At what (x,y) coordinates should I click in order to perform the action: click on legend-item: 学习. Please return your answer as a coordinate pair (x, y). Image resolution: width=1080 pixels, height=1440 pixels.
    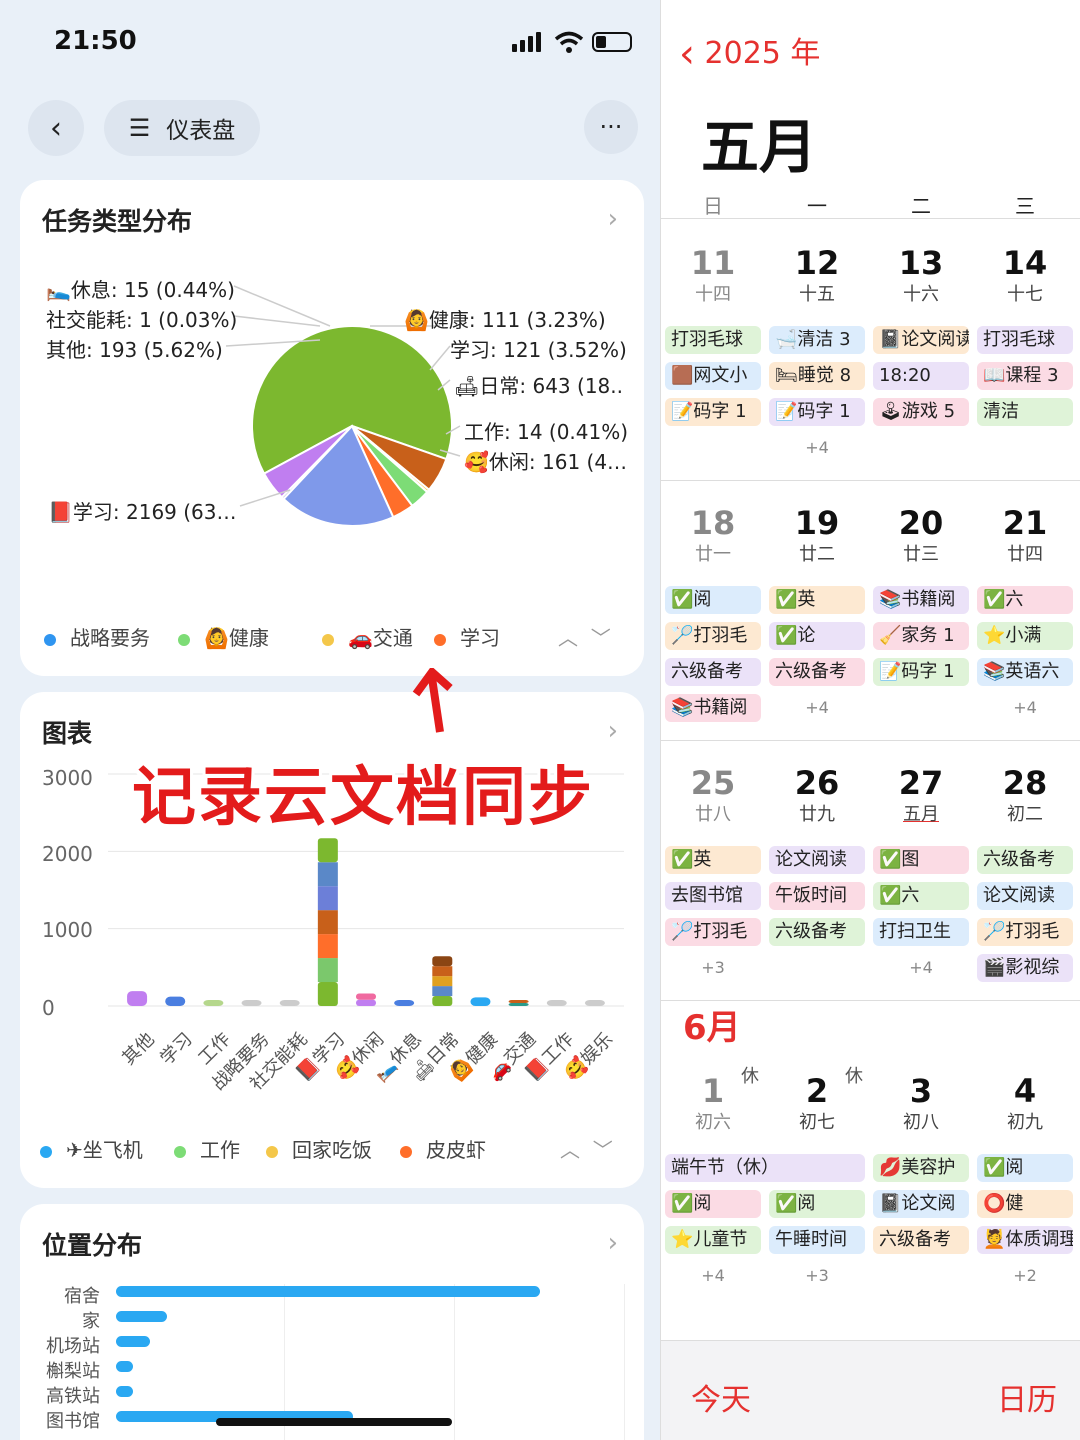
    Looking at the image, I should click on (467, 636).